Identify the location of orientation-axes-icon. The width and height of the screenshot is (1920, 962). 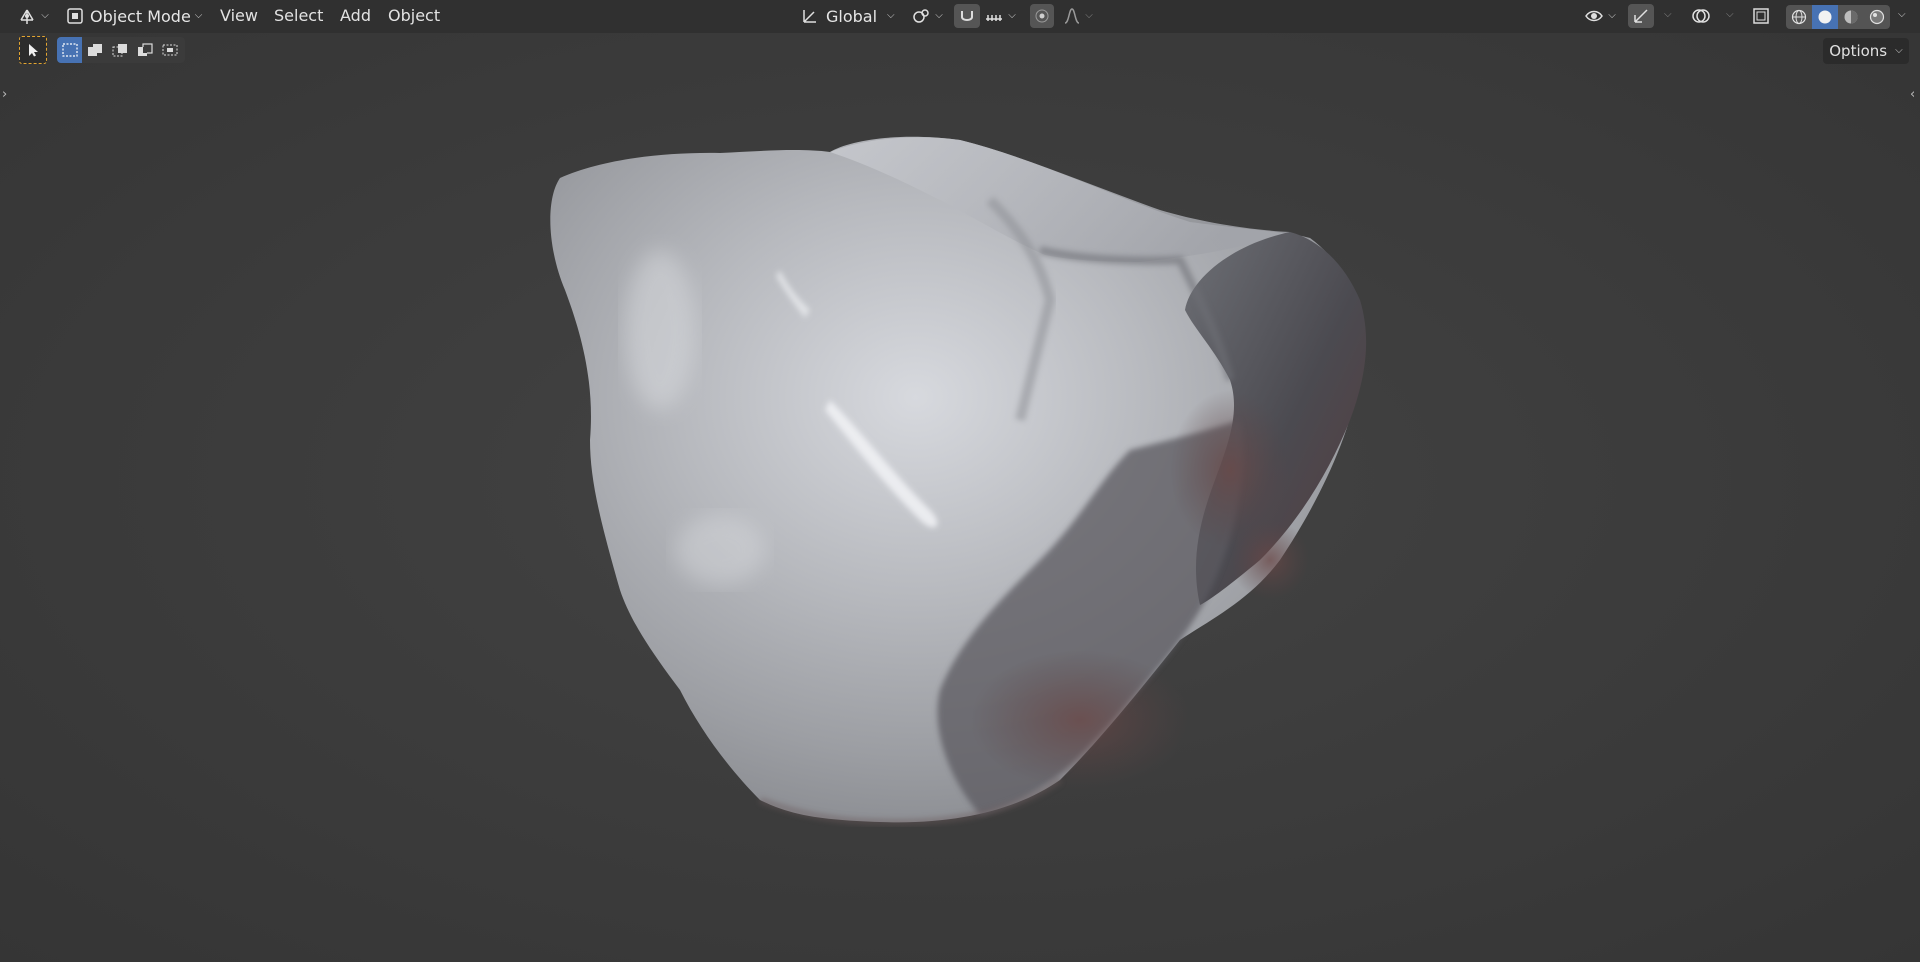
(810, 16).